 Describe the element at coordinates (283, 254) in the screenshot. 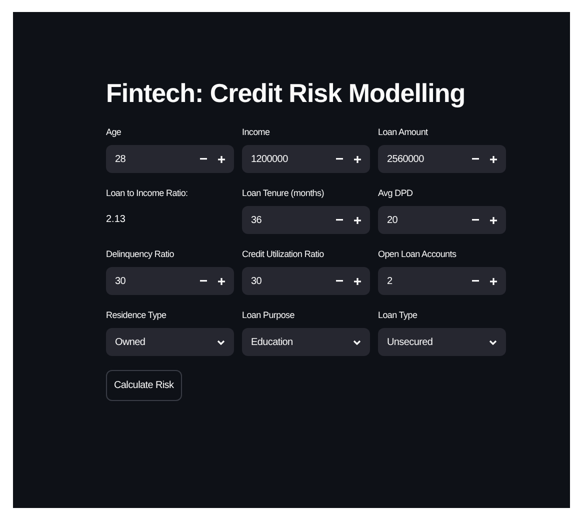

I see `field-label: Credit Utilization Ratio` at that location.